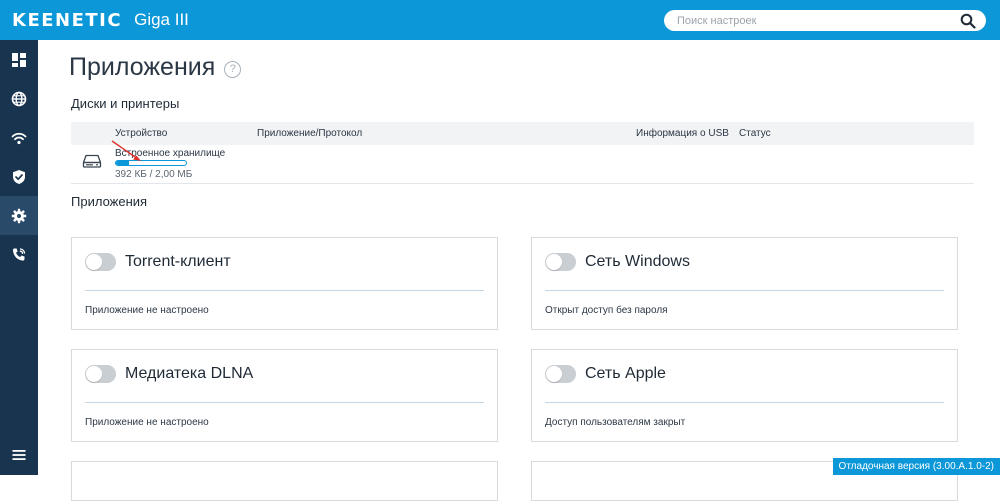  What do you see at coordinates (744, 283) in the screenshot?
I see `app-card-windows-network: Сеть Windows Открыт доступ без пароля` at bounding box center [744, 283].